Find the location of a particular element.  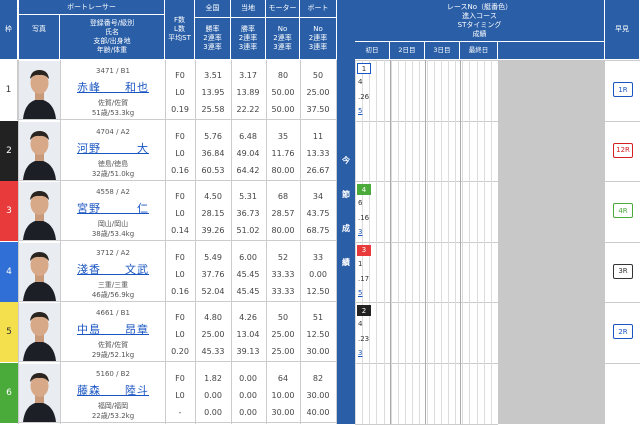

hayami-race-button: 3R is located at coordinates (623, 271).